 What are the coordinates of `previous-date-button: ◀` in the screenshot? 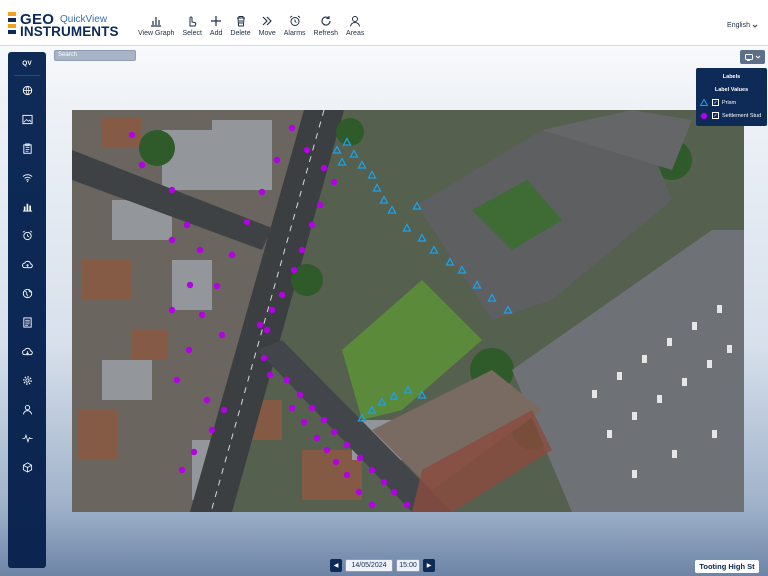 It's located at (336, 565).